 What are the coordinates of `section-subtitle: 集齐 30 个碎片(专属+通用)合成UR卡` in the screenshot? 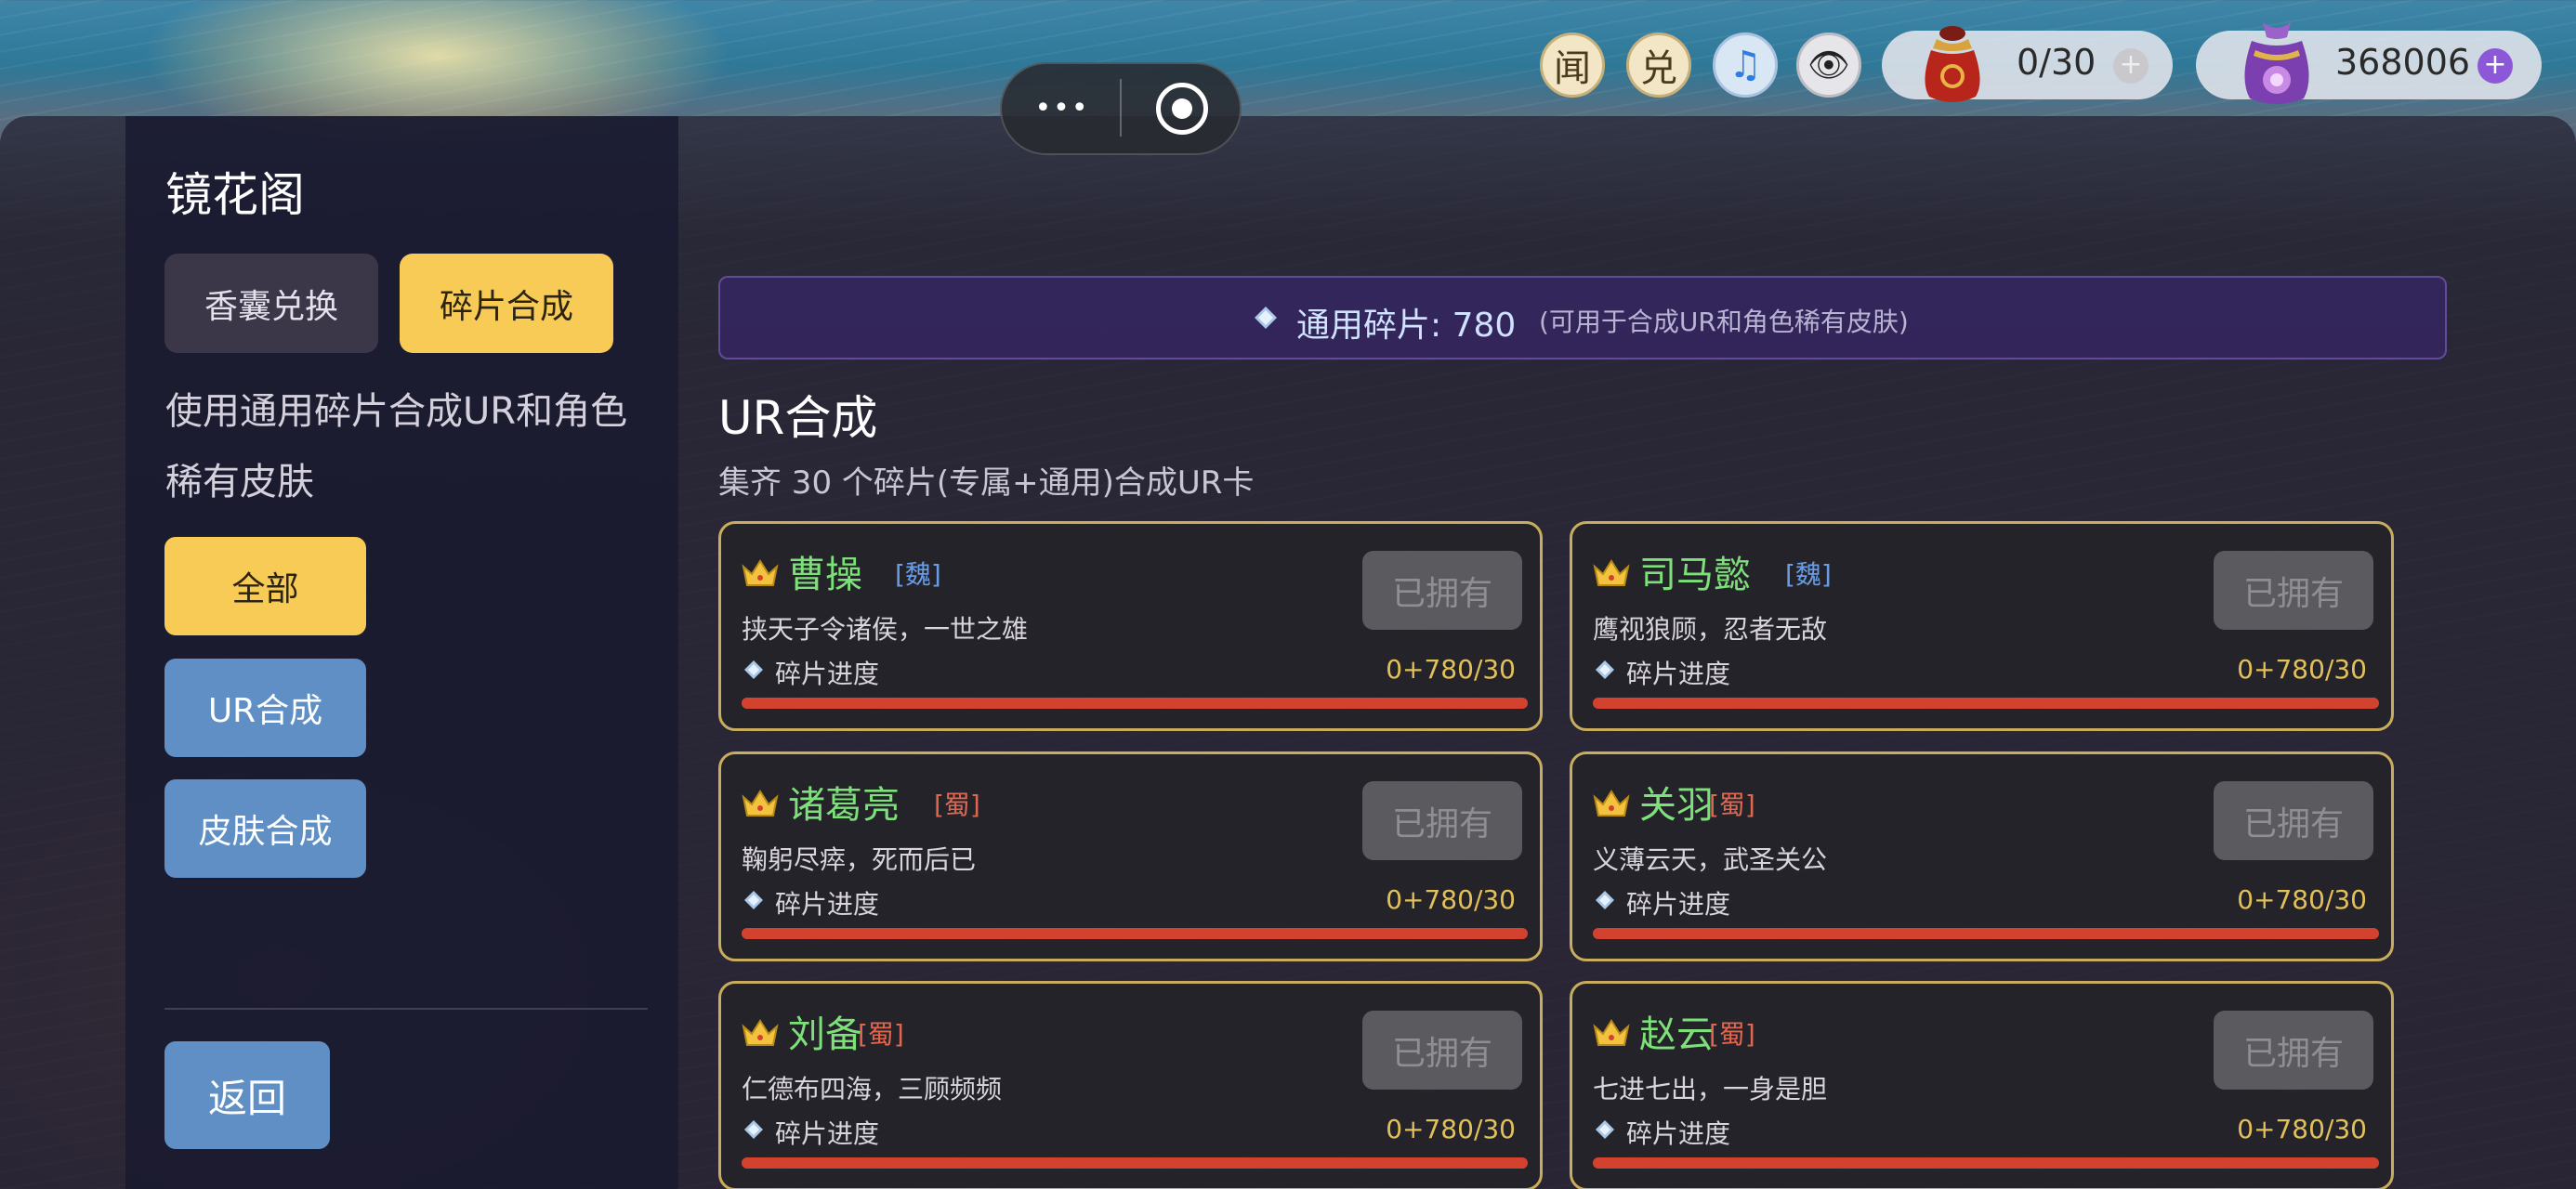 It's located at (986, 483).